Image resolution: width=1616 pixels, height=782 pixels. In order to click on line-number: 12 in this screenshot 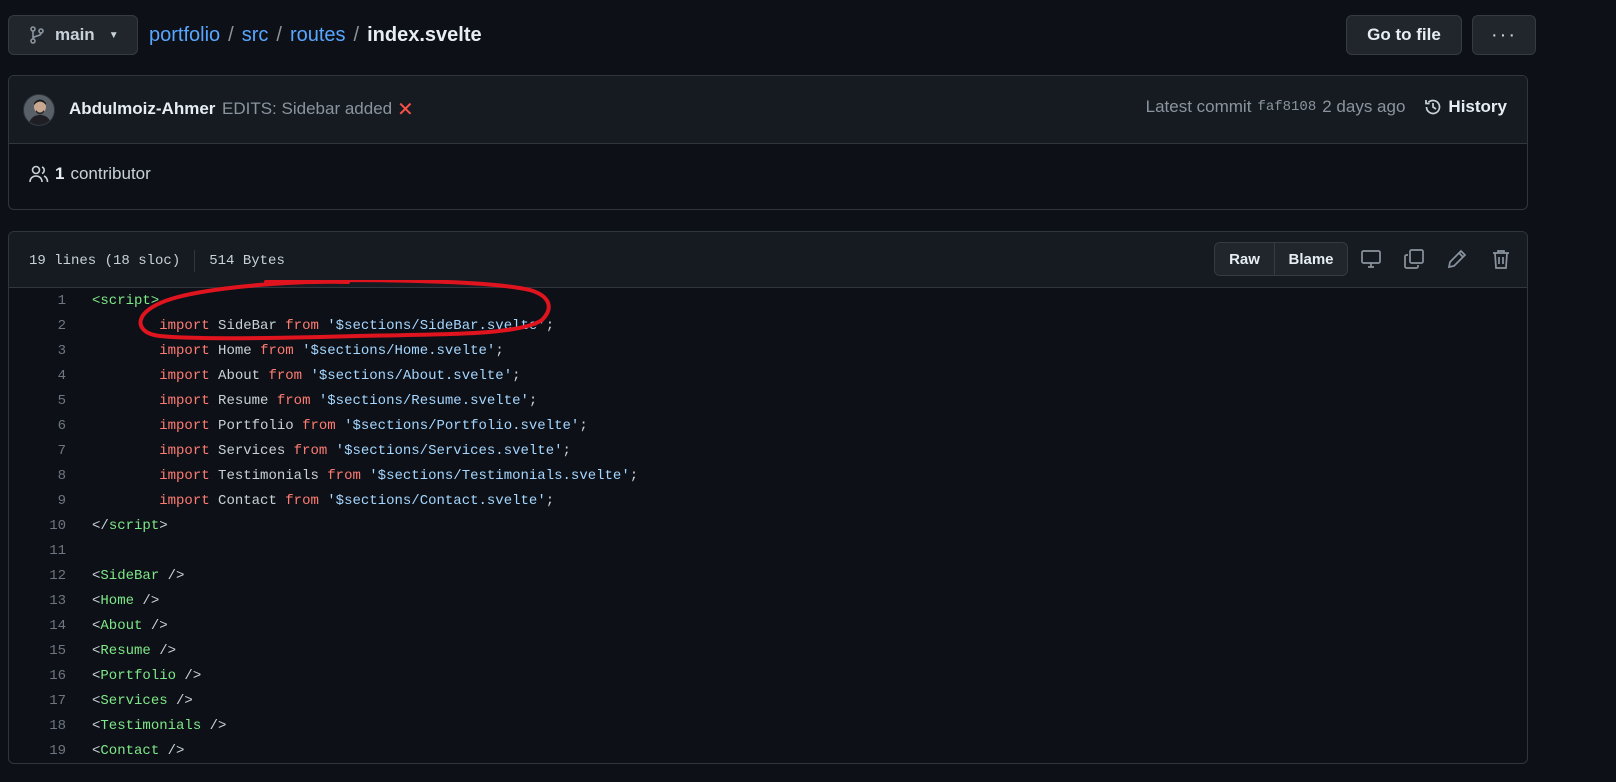, I will do `click(37, 576)`.